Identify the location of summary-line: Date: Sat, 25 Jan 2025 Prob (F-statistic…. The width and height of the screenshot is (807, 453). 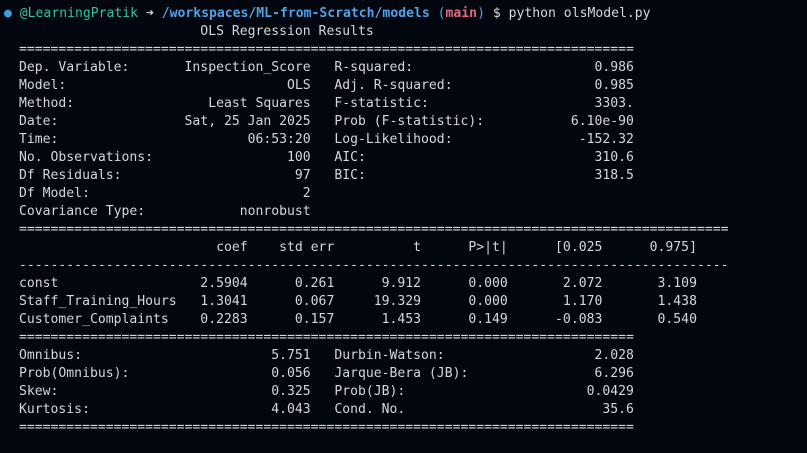
(326, 121).